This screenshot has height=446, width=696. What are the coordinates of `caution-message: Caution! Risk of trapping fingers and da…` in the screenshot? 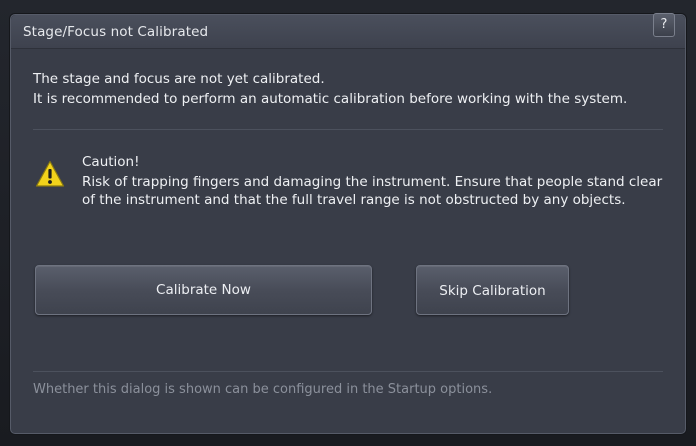 It's located at (377, 181).